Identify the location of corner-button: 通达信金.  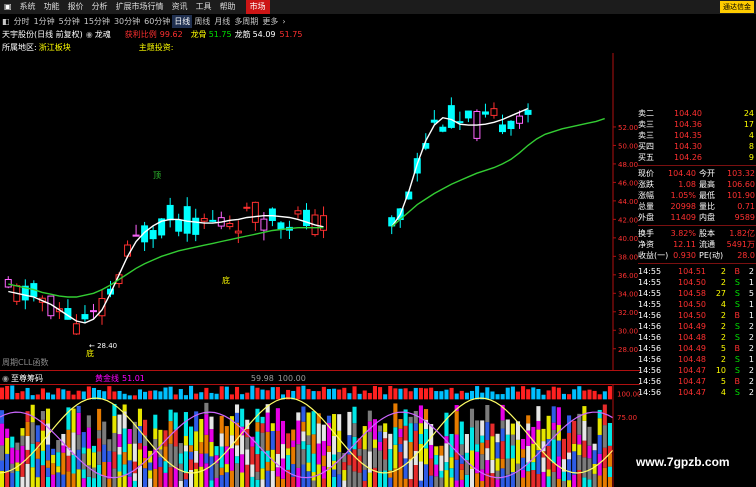
(737, 7).